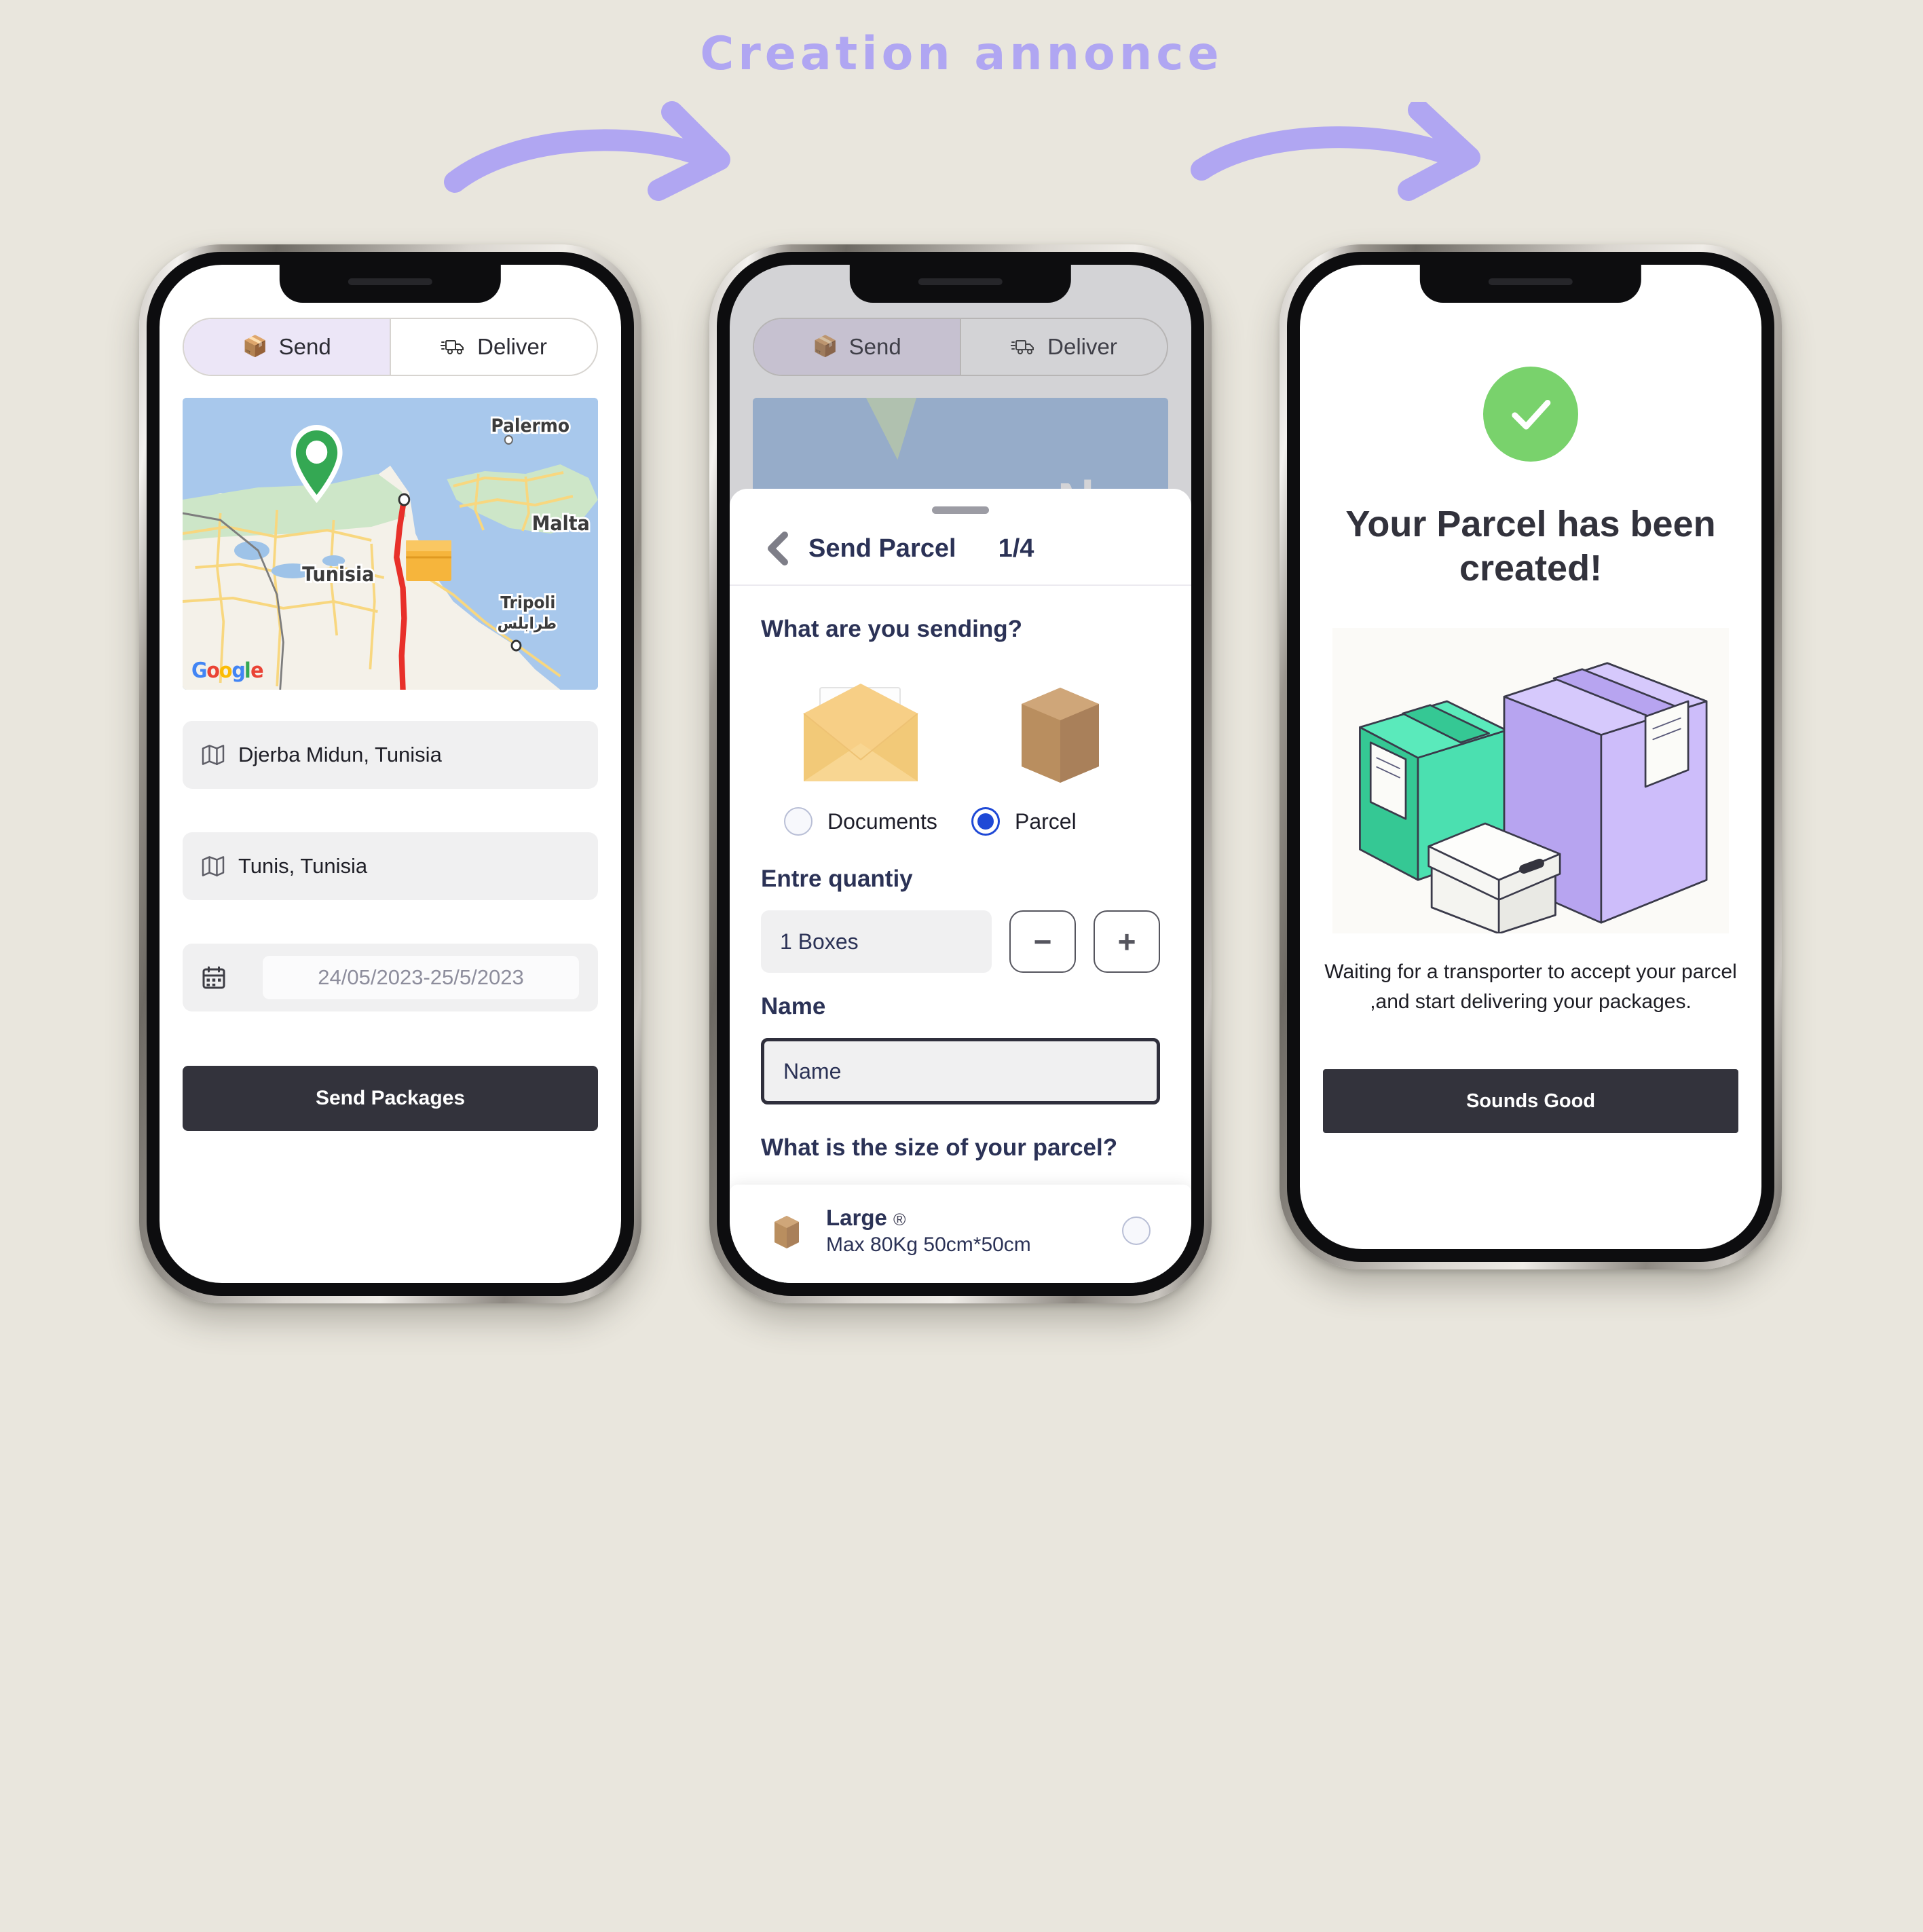  What do you see at coordinates (421, 977) in the screenshot?
I see `date-range-value: 24/05/2023-25/5/2023` at bounding box center [421, 977].